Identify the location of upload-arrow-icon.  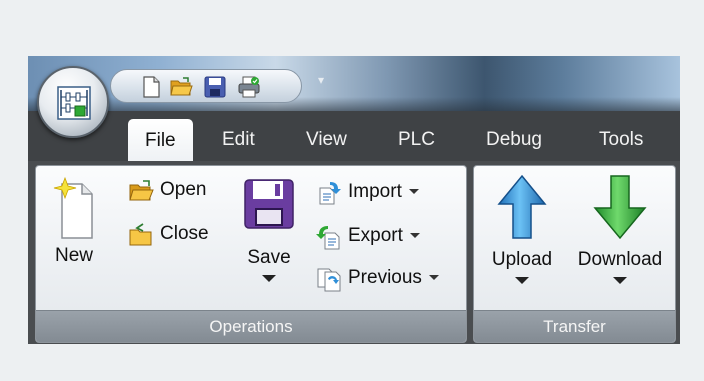
(522, 206).